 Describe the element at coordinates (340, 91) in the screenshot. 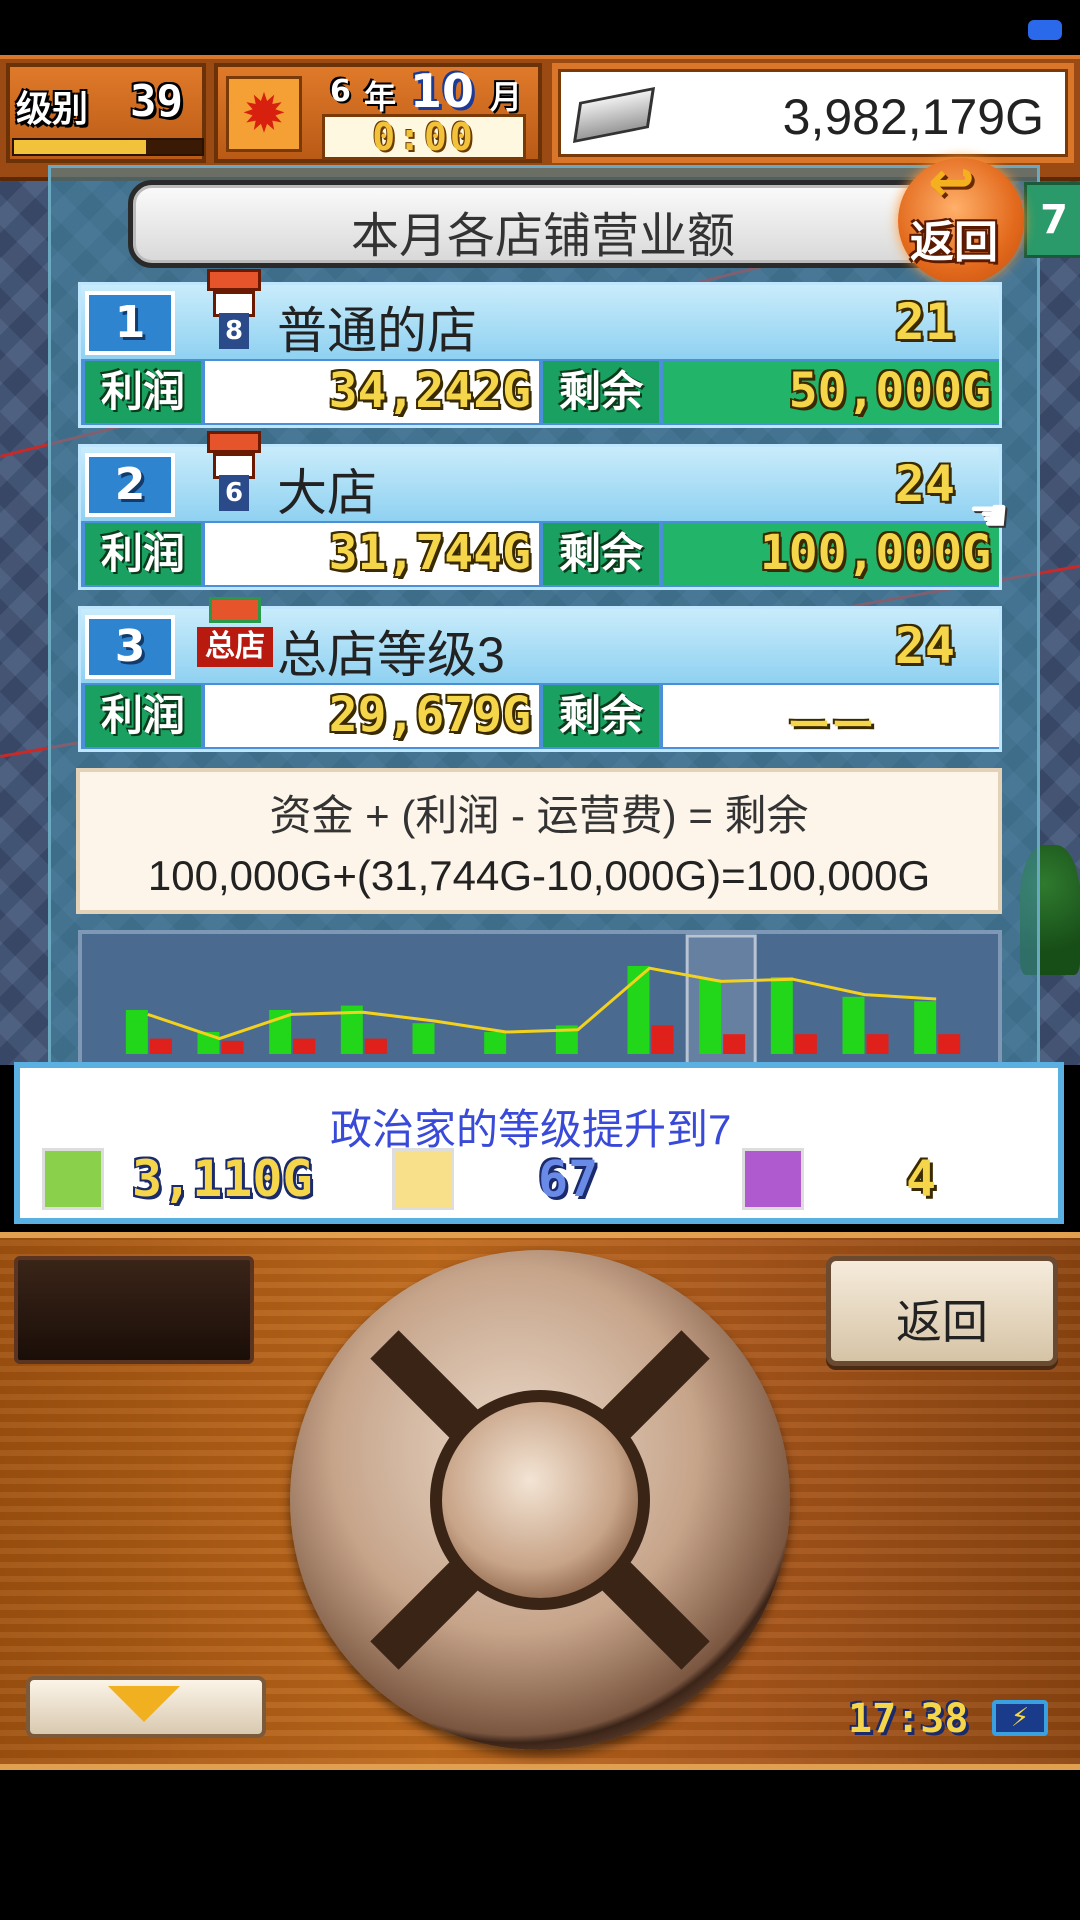

I see `year-number: 6` at that location.